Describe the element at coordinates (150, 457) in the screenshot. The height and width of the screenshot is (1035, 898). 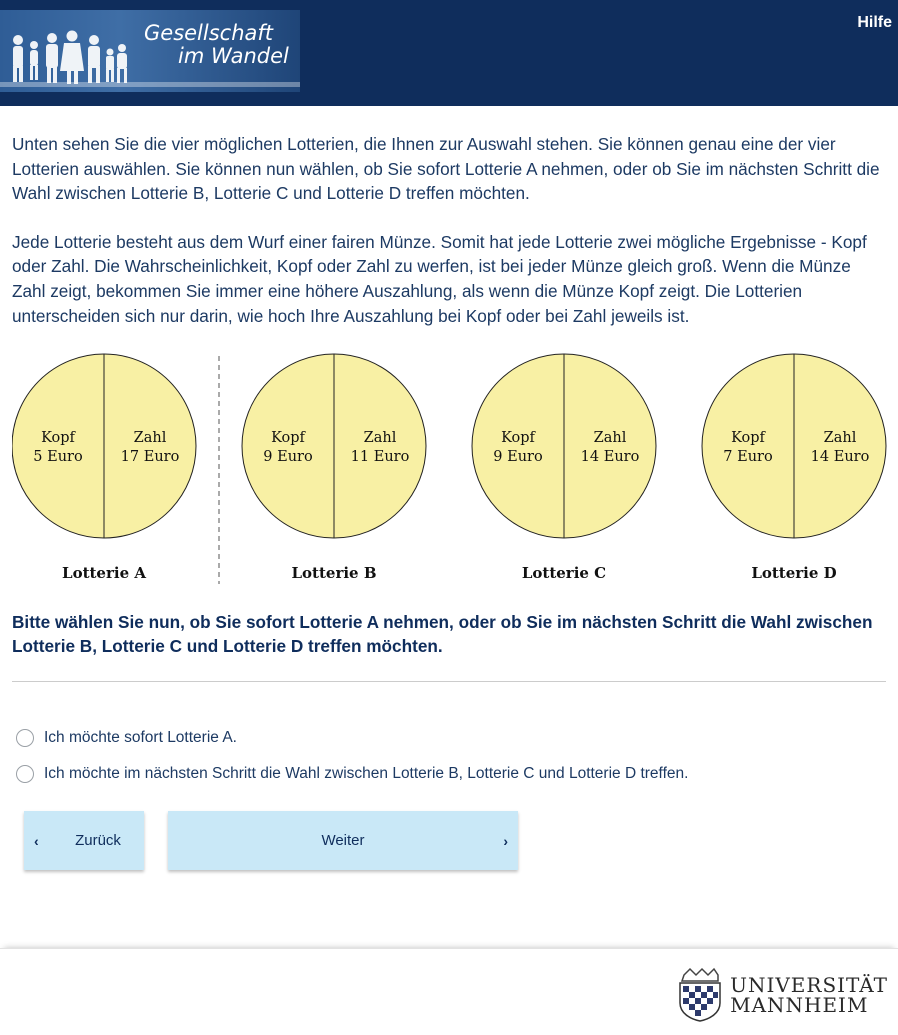
I see `zahl-value: 17 Euro` at that location.